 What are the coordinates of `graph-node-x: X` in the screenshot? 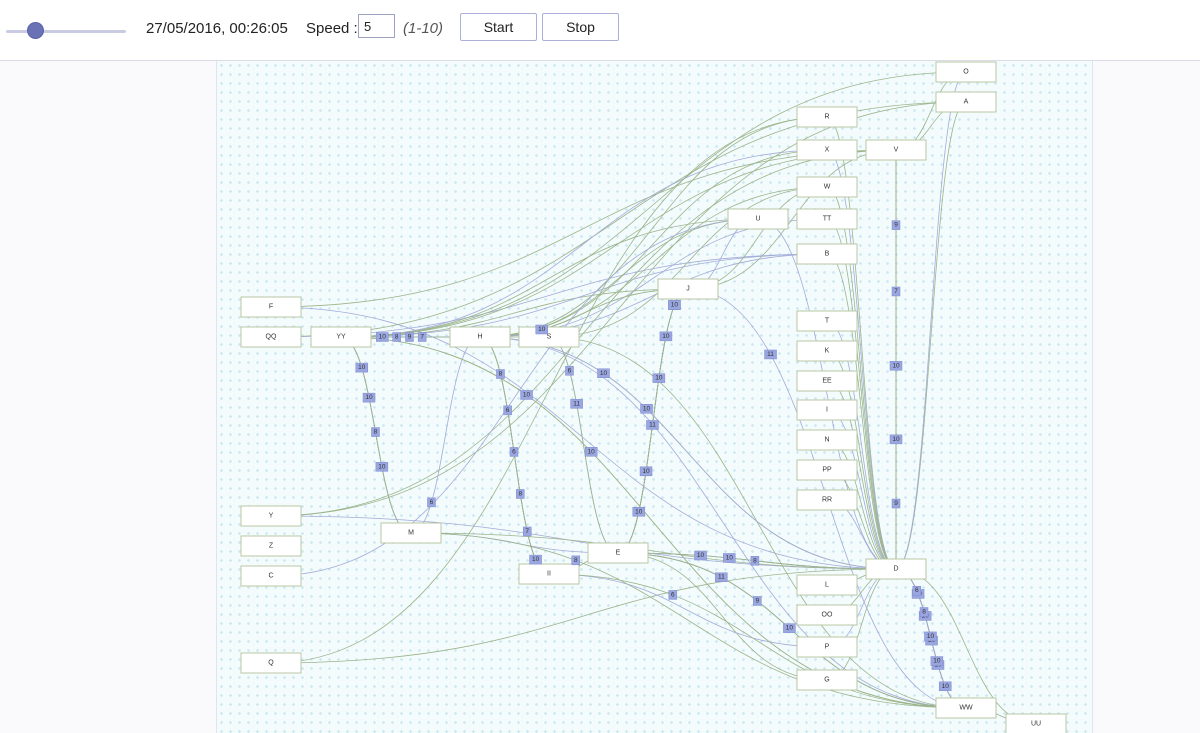 It's located at (827, 150).